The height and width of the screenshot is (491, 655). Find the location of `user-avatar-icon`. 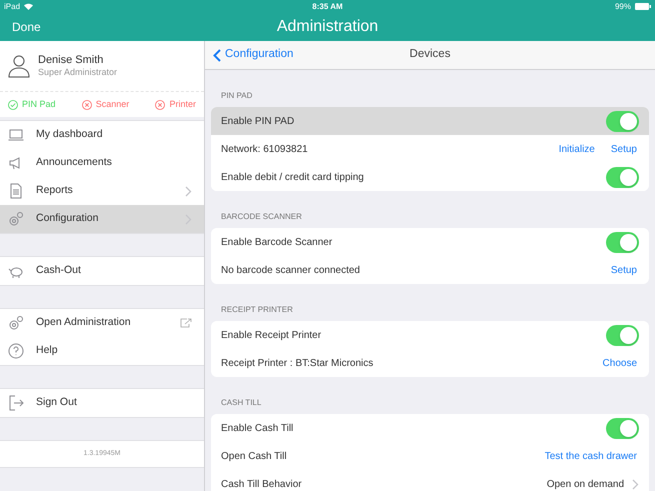

user-avatar-icon is located at coordinates (19, 66).